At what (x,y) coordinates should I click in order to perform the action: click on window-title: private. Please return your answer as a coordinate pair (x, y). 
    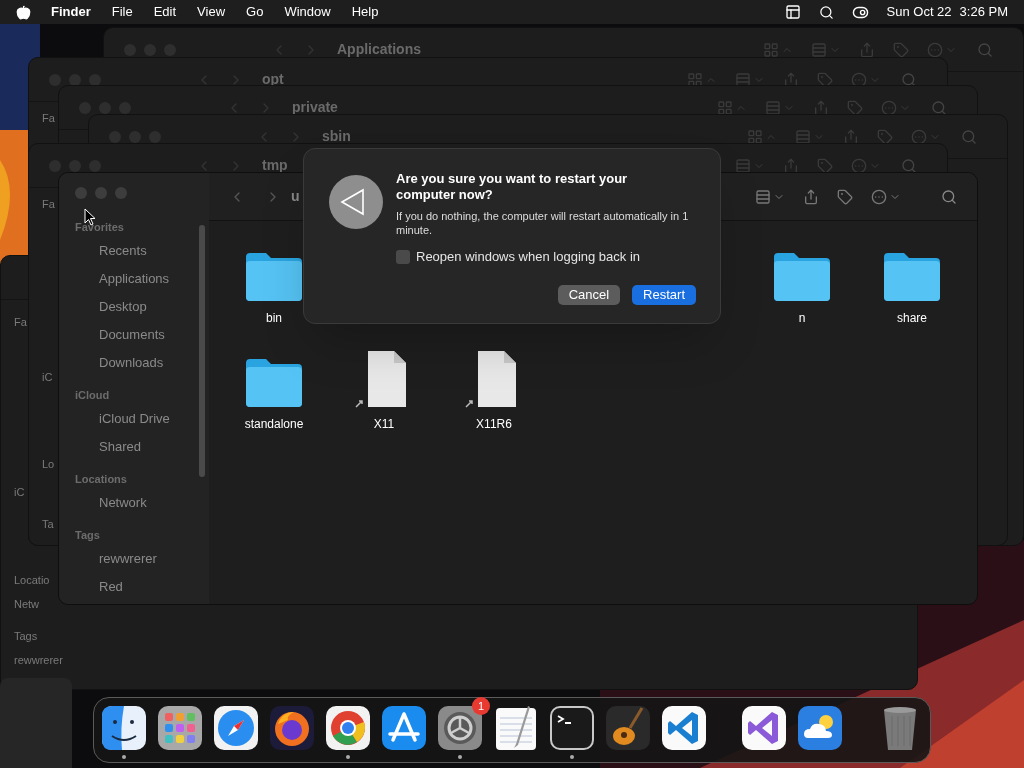
    Looking at the image, I should click on (315, 107).